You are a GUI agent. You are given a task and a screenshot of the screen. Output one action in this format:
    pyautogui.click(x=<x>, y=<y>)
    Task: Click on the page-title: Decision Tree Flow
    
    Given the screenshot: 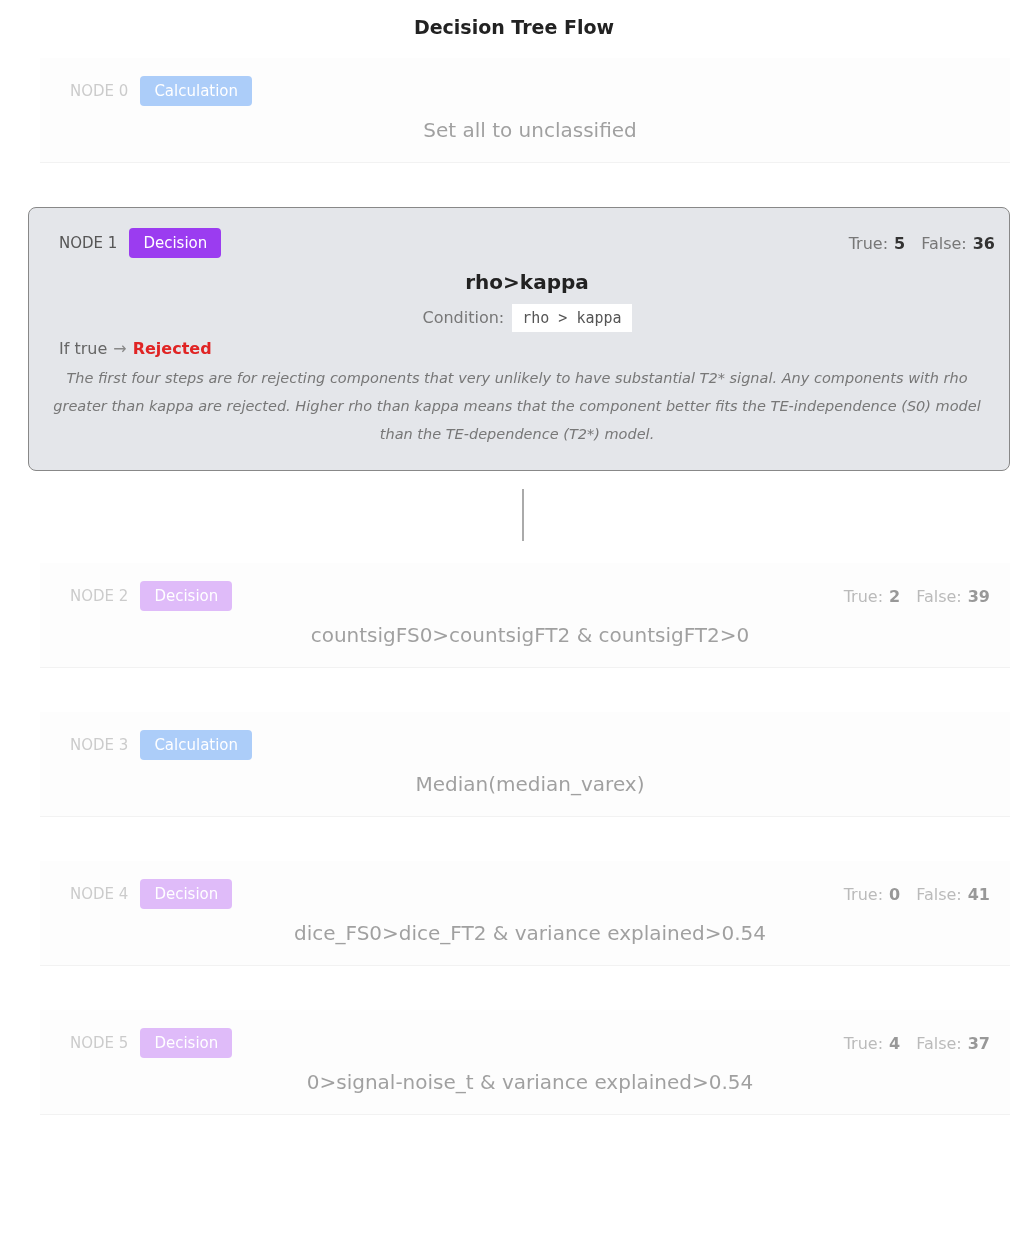 What is the action you would take?
    pyautogui.click(x=514, y=27)
    